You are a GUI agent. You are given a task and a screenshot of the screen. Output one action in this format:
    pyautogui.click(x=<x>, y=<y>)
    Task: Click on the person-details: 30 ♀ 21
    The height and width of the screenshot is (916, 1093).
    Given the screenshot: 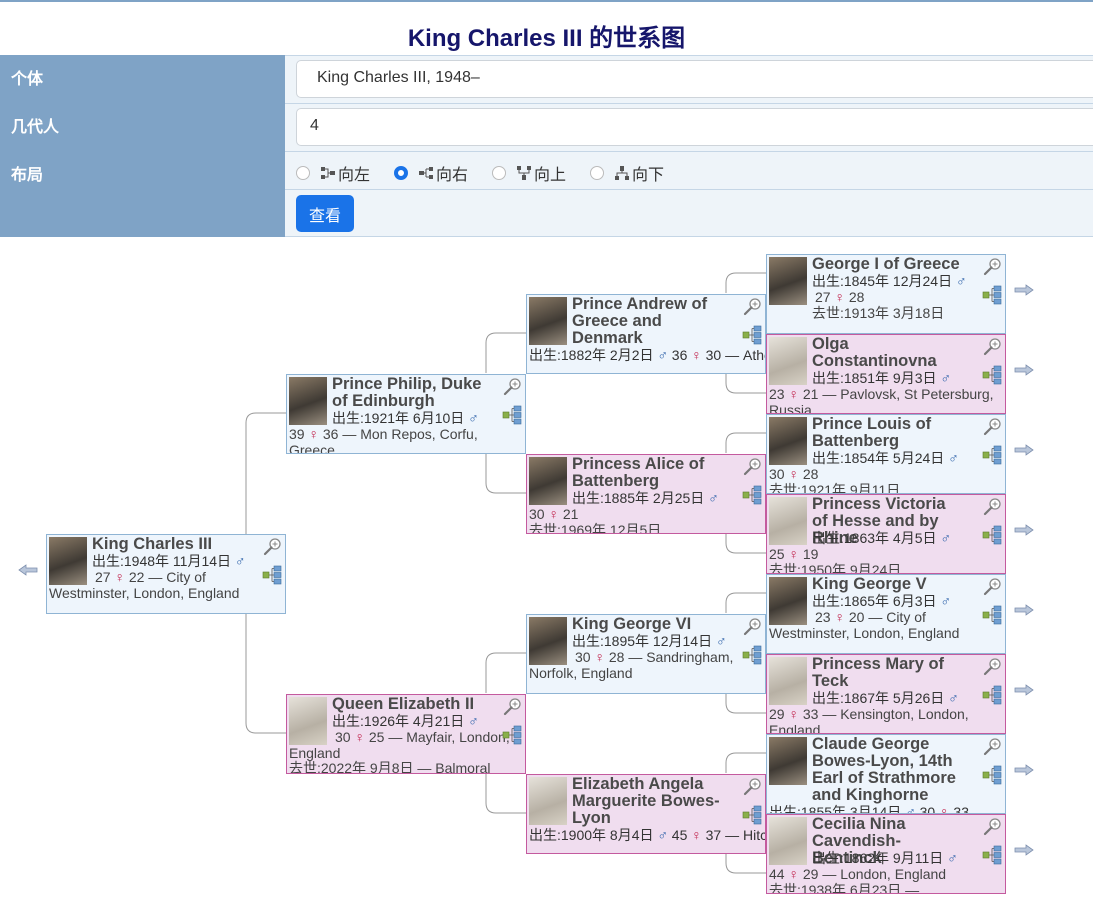 What is the action you would take?
    pyautogui.click(x=554, y=514)
    